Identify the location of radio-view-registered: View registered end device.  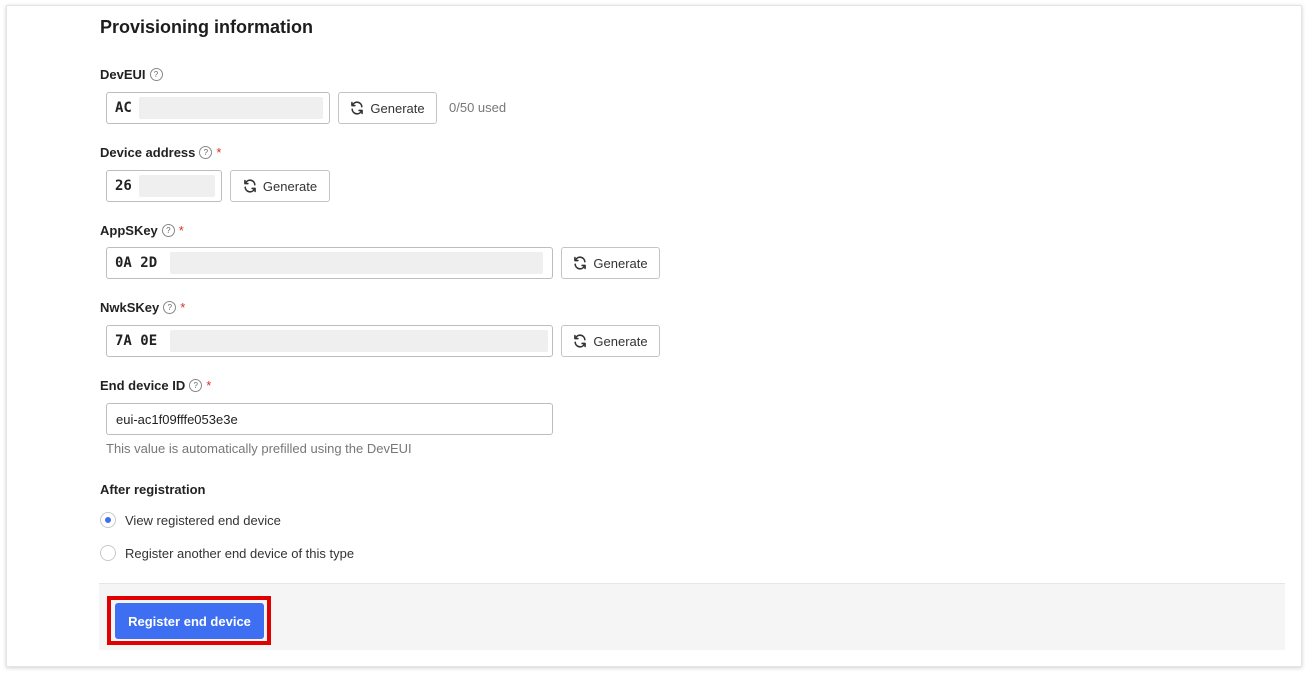
(190, 520).